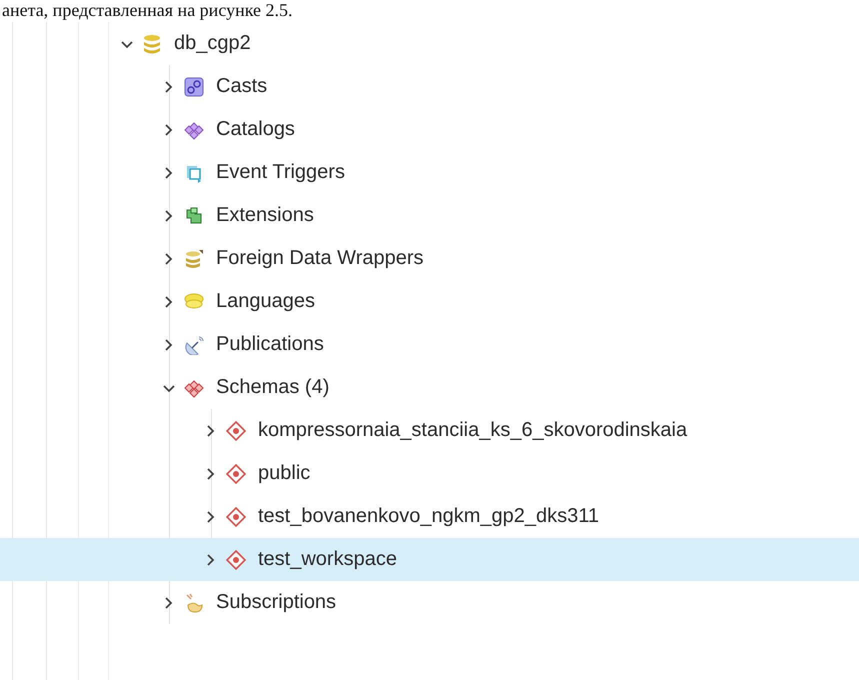 This screenshot has width=859, height=680. I want to click on tree-item: Schemas (4), so click(429, 387).